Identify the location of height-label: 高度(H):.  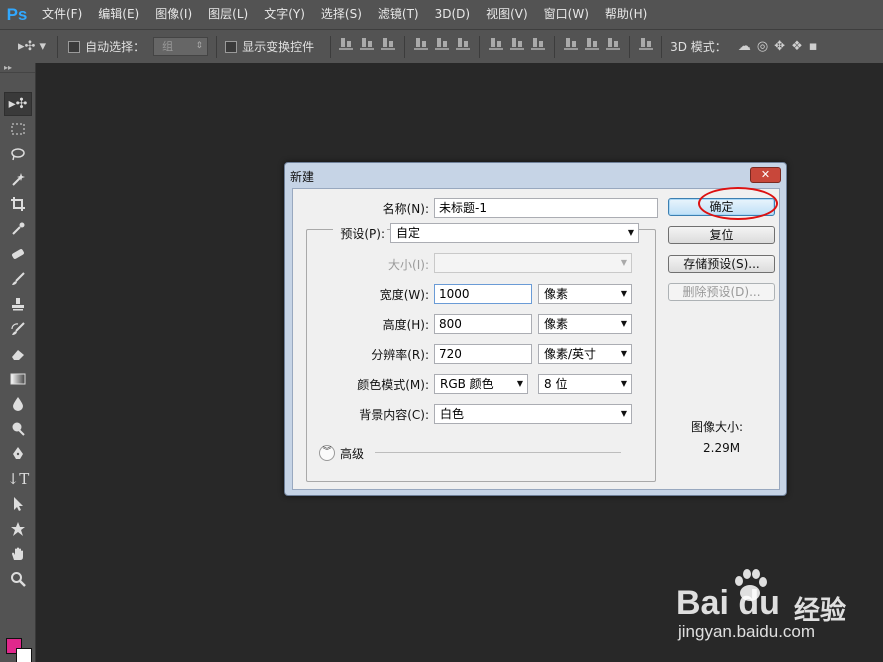
(405, 325).